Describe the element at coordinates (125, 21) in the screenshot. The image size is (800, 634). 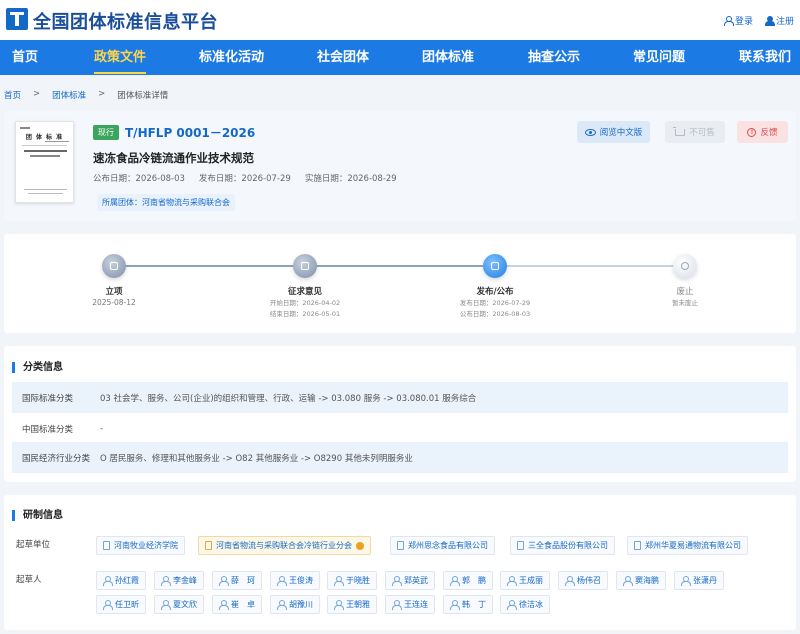
I see `site-title: 全国团体标准信息平台` at that location.